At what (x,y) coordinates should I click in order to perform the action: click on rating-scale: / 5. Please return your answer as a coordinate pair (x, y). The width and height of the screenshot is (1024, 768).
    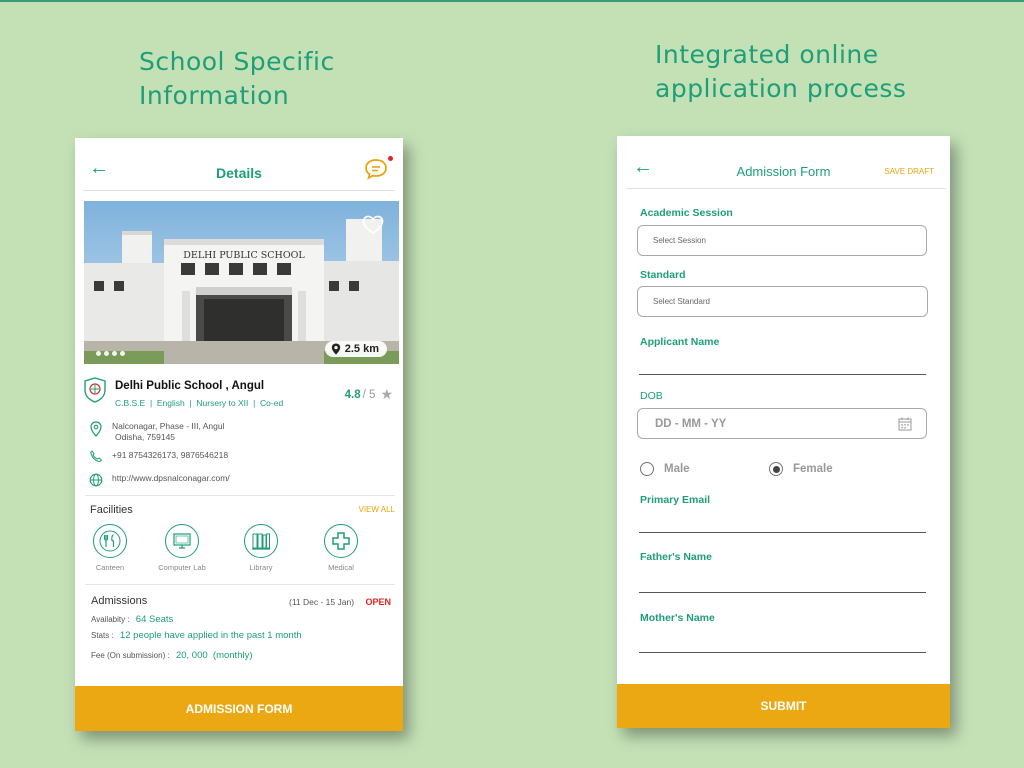
    Looking at the image, I should click on (369, 394).